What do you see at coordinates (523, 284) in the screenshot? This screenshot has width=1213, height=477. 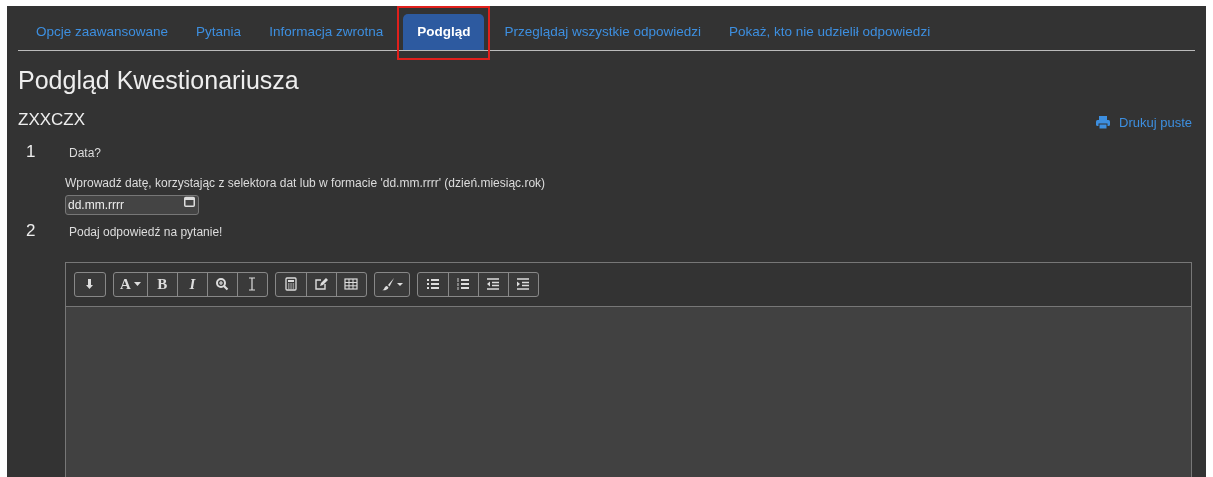 I see `indent-icon` at bounding box center [523, 284].